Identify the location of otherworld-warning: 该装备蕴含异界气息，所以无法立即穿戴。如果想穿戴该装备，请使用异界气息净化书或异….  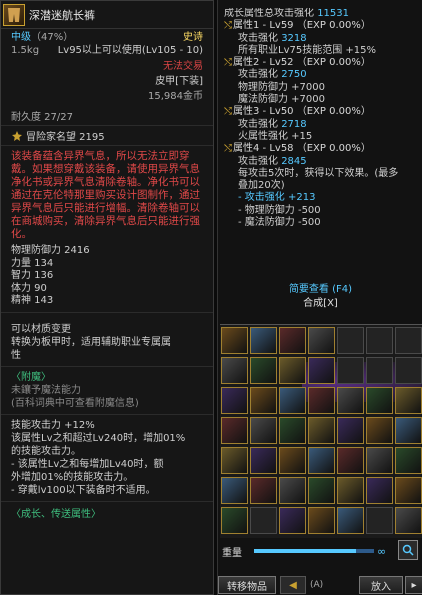
(105, 195).